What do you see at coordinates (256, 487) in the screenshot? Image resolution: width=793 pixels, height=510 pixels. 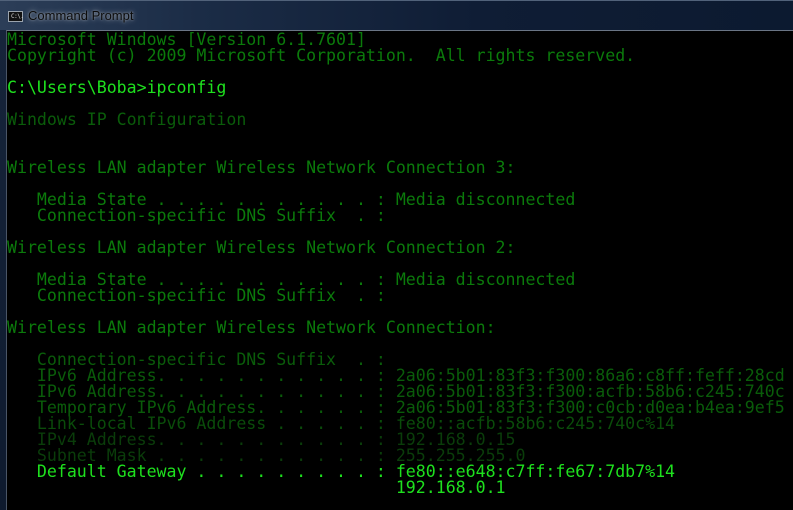 I see `console-line: 192.168.0.1` at bounding box center [256, 487].